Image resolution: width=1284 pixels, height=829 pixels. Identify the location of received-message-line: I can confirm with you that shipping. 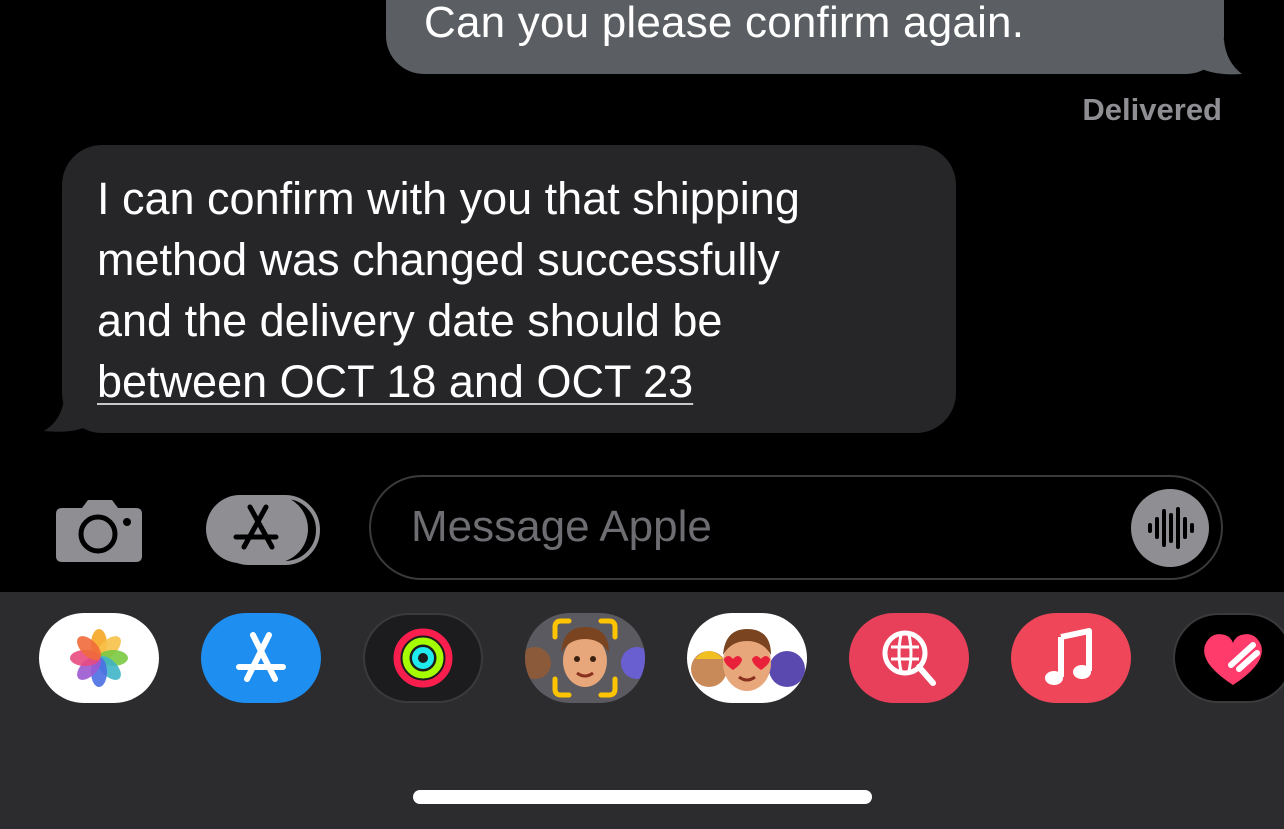
(448, 198).